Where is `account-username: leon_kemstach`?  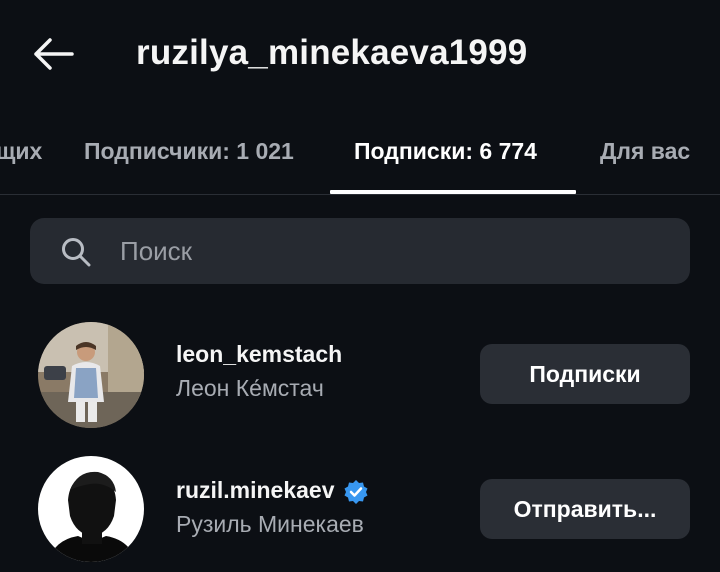
account-username: leon_kemstach is located at coordinates (259, 354).